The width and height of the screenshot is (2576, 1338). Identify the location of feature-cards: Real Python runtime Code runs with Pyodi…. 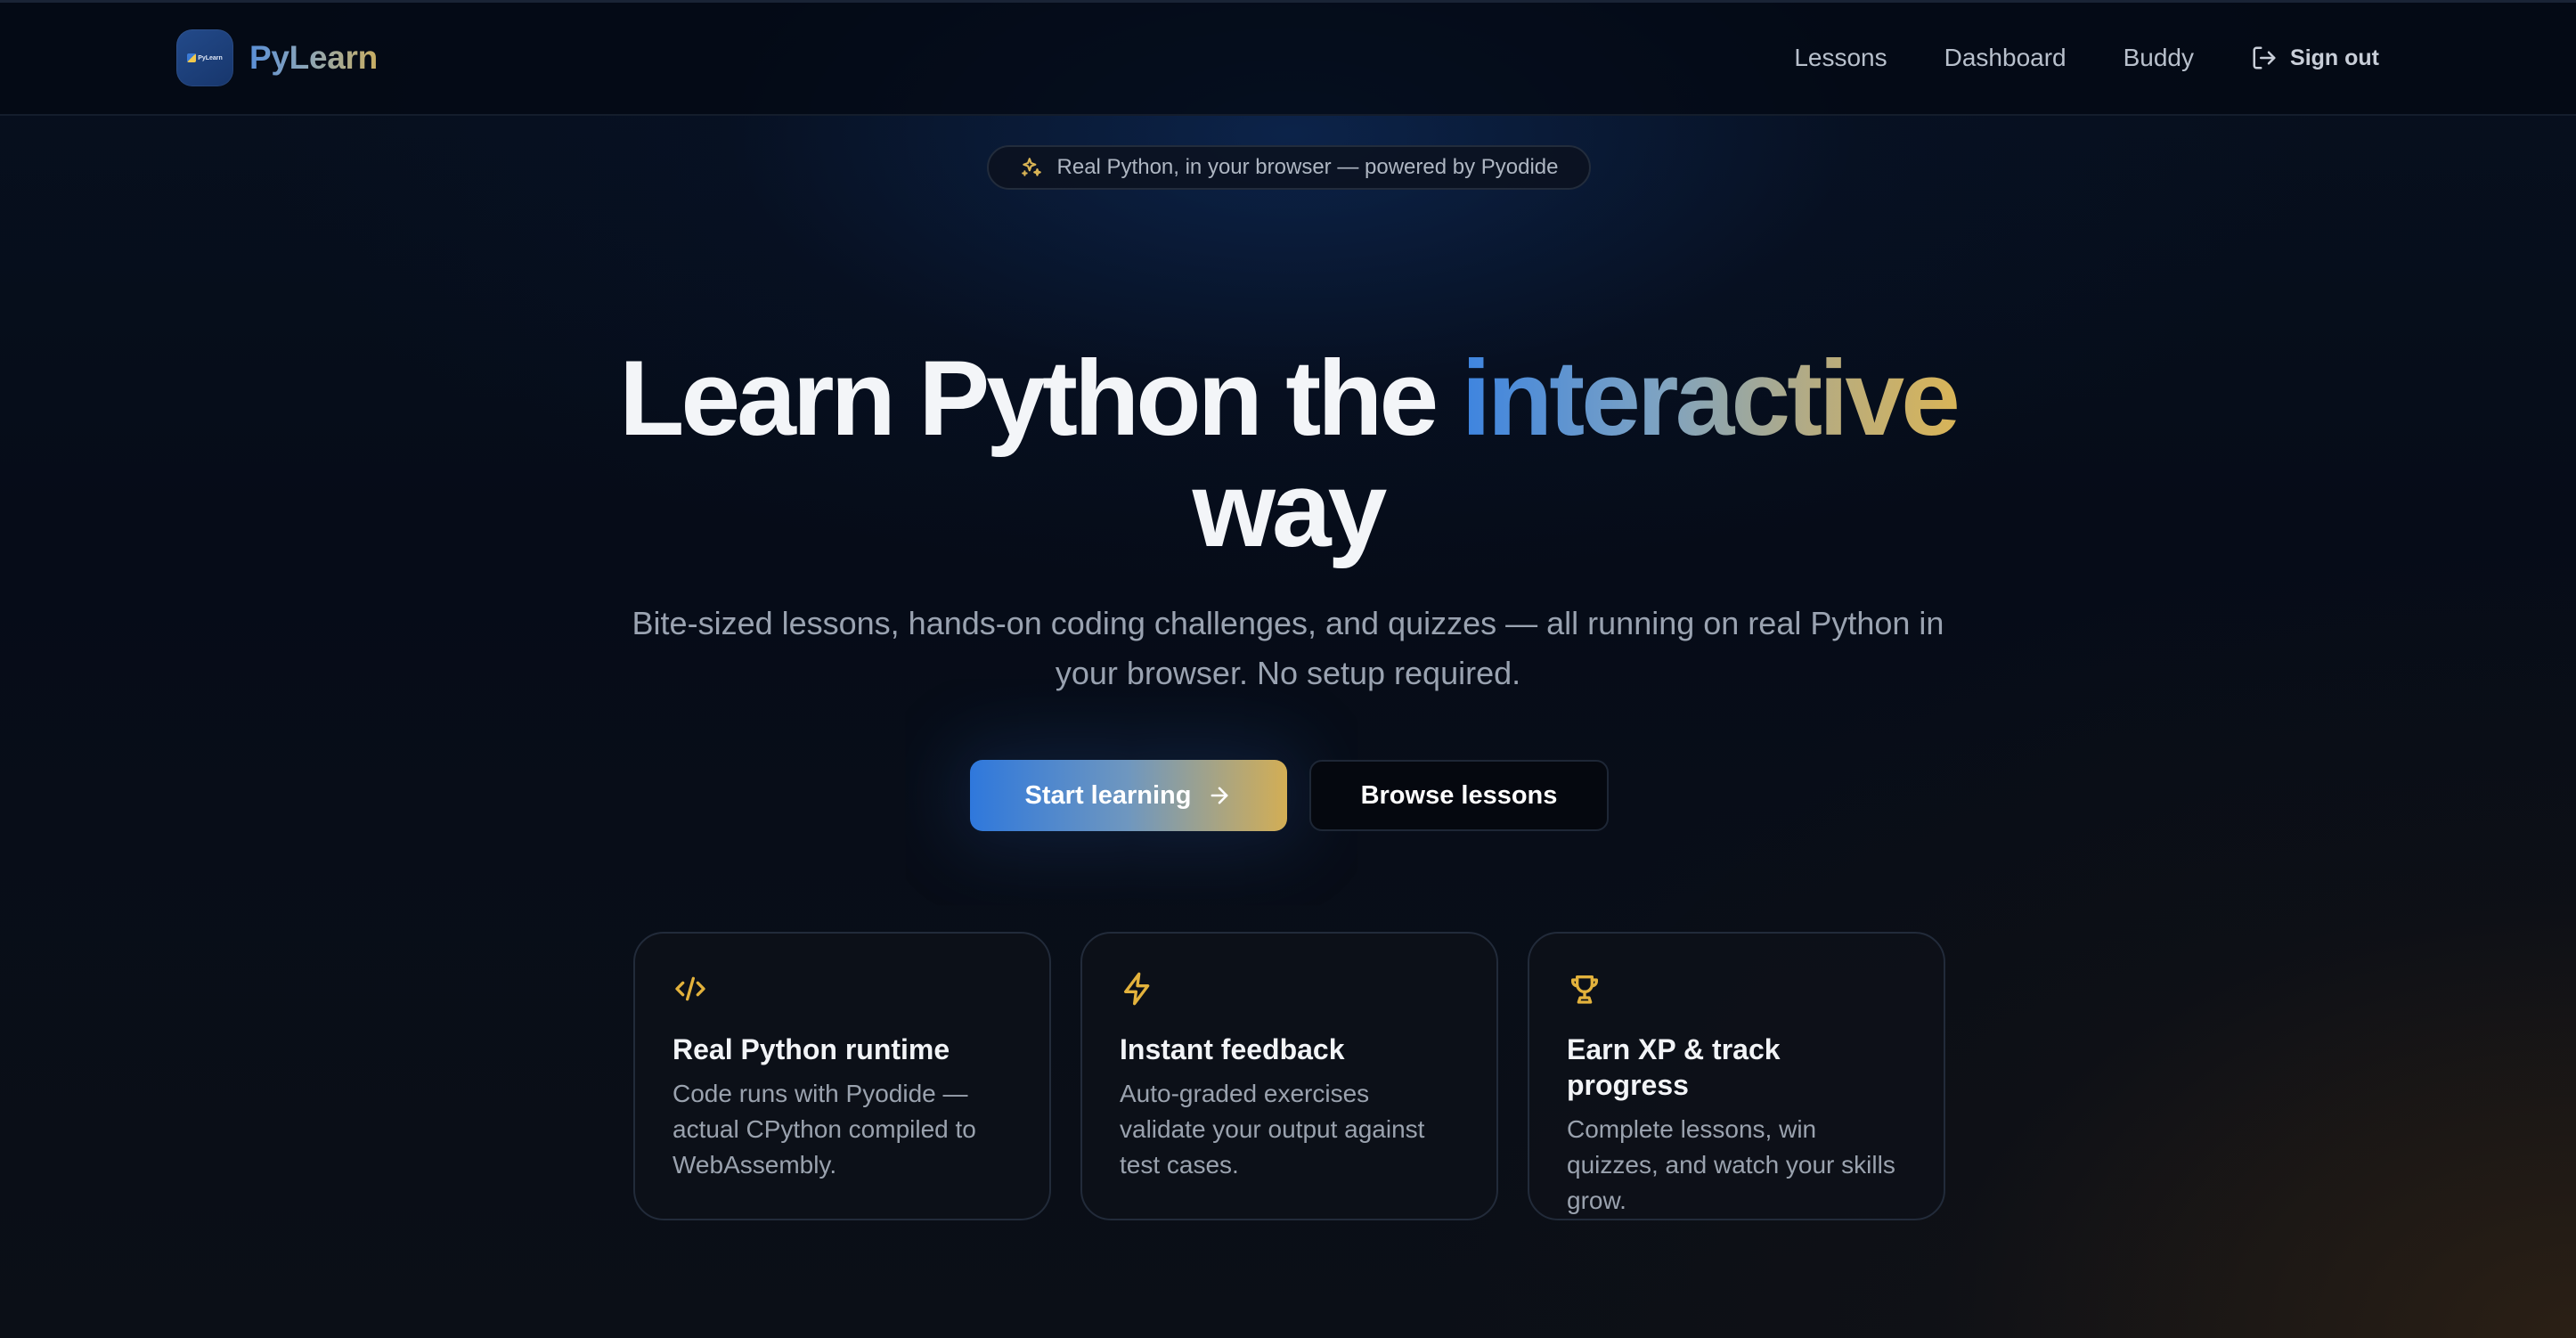
(1289, 1076).